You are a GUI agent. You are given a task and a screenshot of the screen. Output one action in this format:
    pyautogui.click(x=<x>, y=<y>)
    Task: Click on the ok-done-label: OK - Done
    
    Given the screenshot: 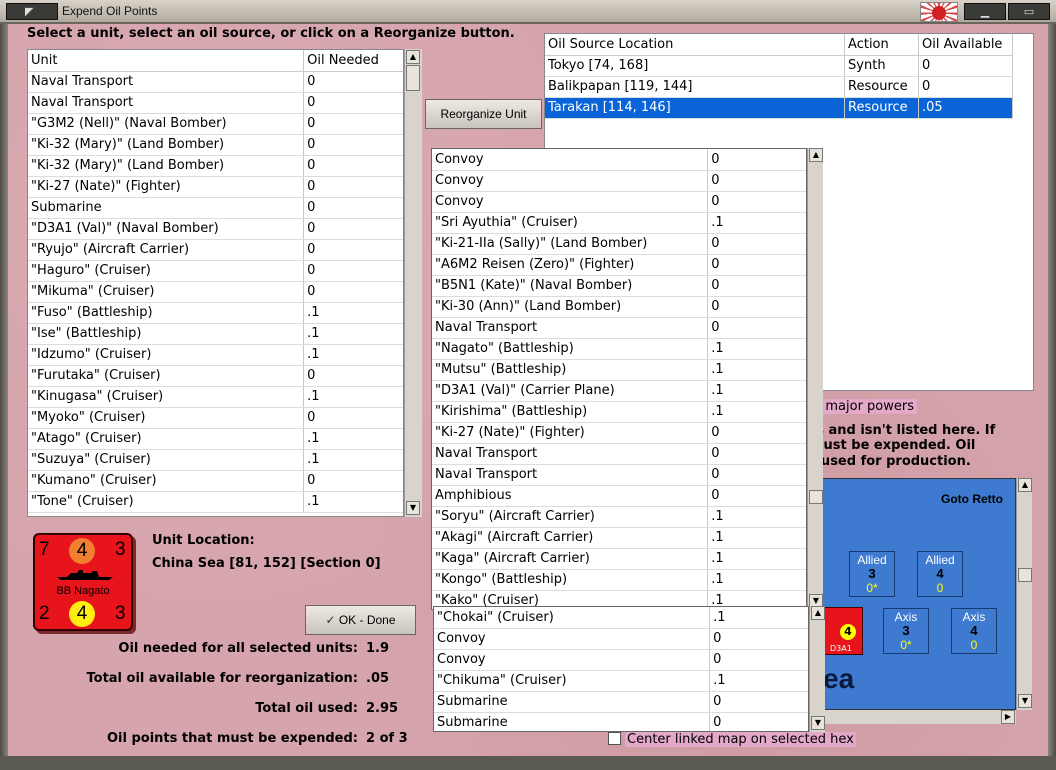 What is the action you would take?
    pyautogui.click(x=367, y=620)
    